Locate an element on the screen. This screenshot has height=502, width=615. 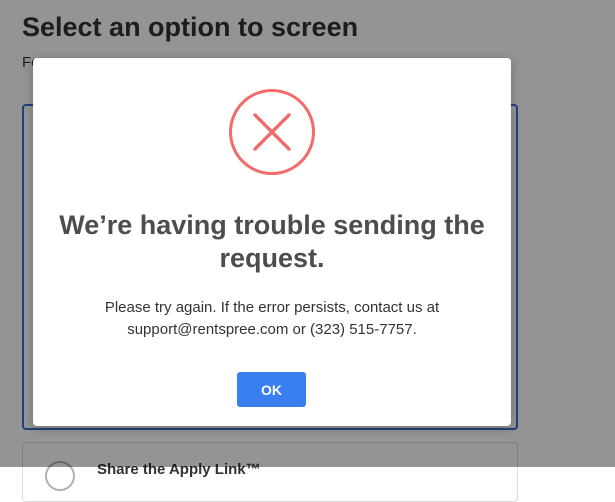
ok-button: OK is located at coordinates (271, 389).